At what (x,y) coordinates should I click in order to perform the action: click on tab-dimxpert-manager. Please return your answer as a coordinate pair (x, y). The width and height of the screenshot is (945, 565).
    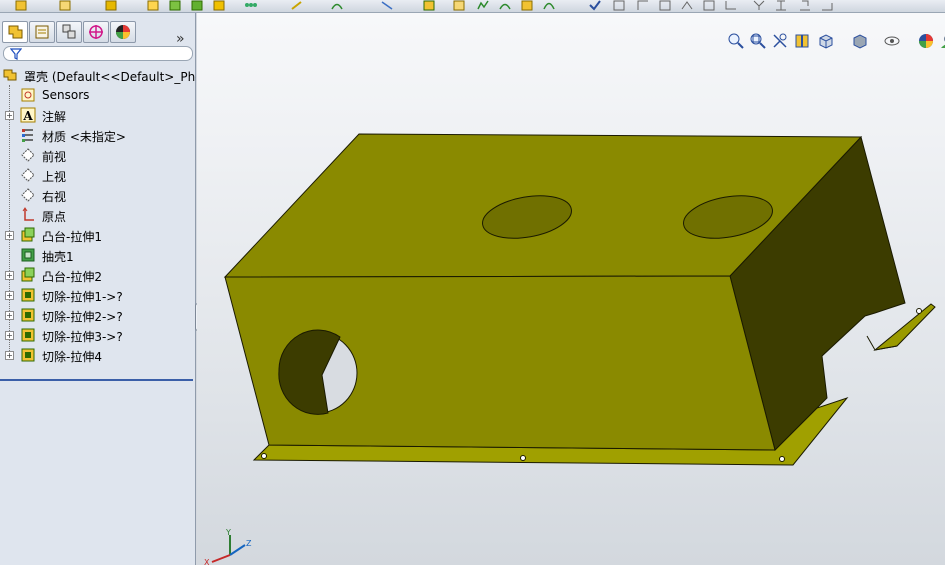
    Looking at the image, I should click on (96, 32).